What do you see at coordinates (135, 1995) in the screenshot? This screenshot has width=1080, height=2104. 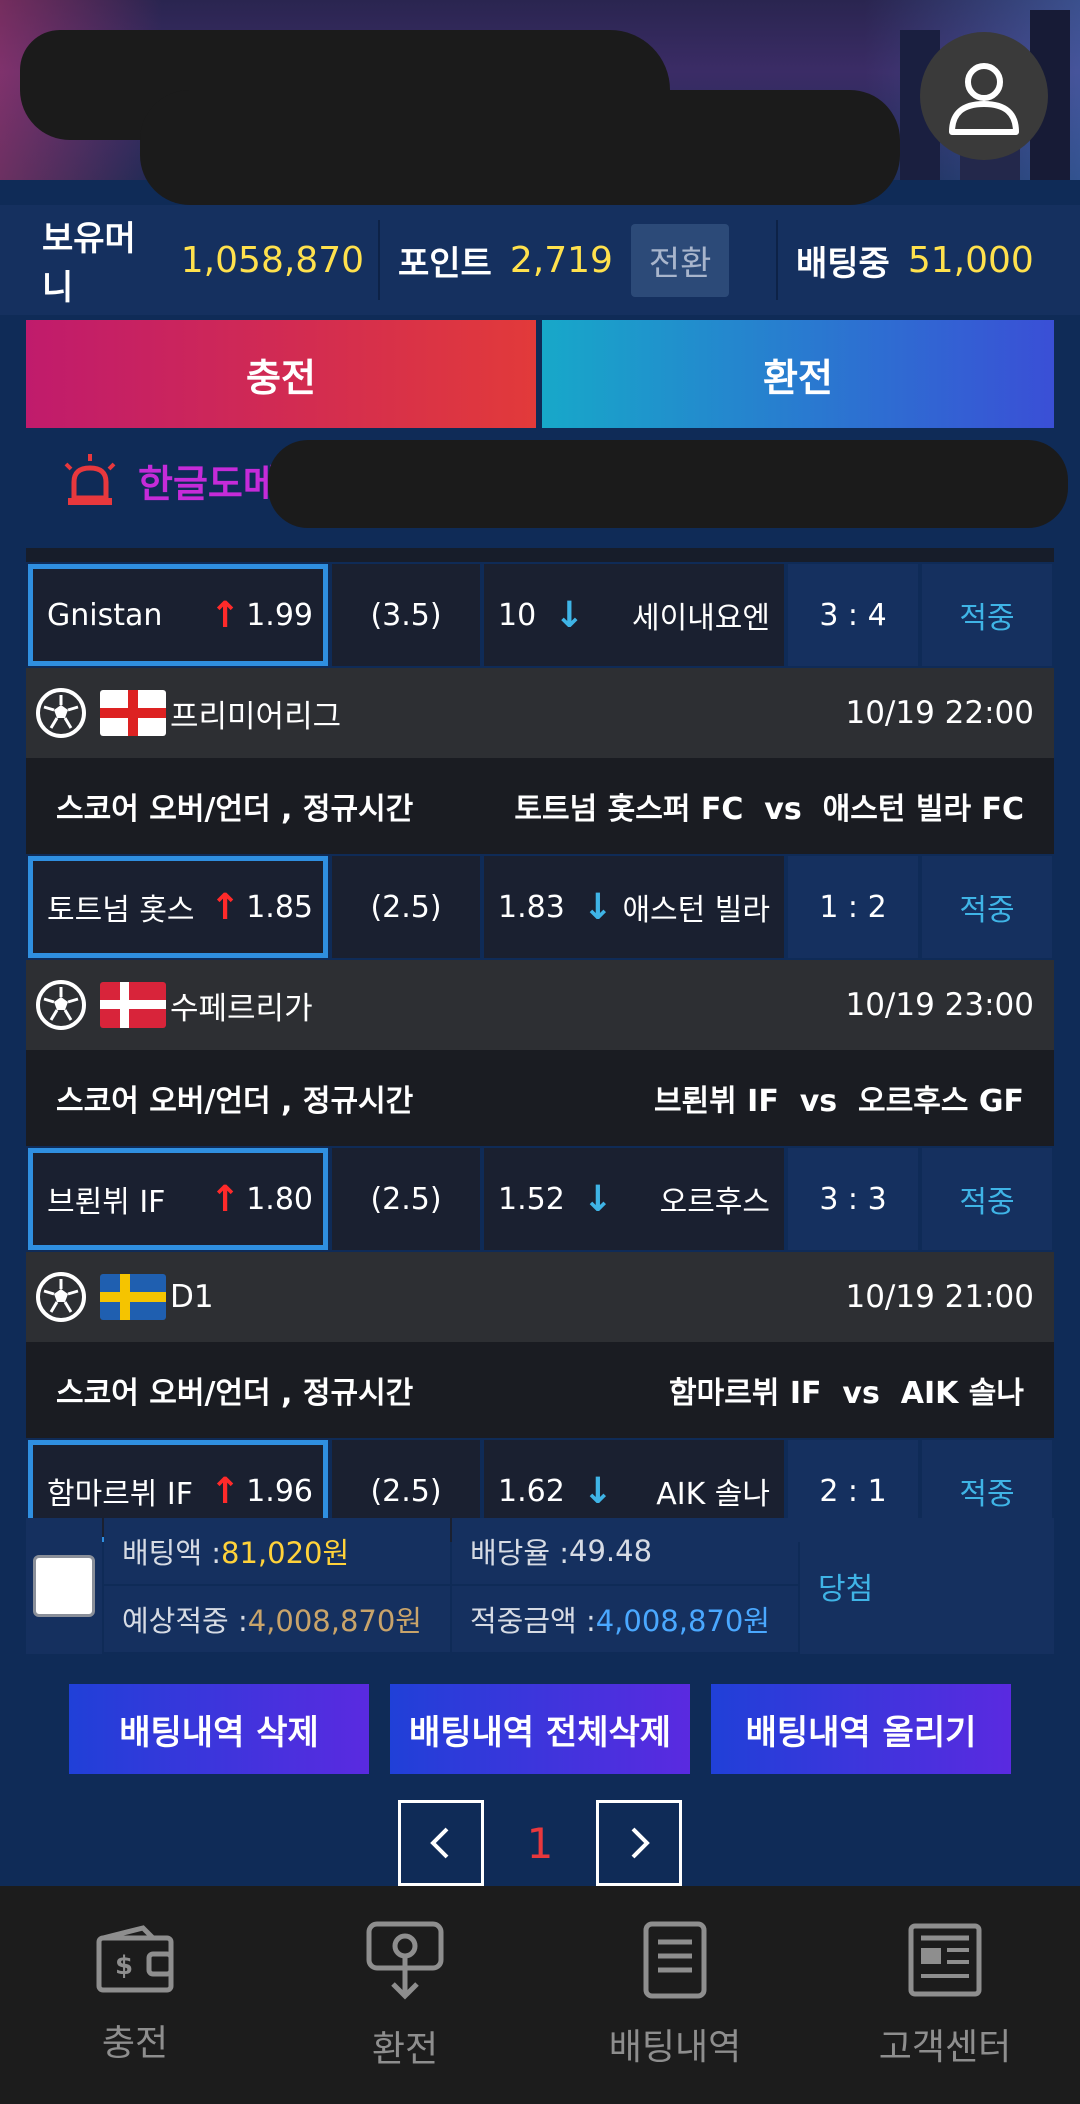 I see `nav-item-charge: $ 충전` at bounding box center [135, 1995].